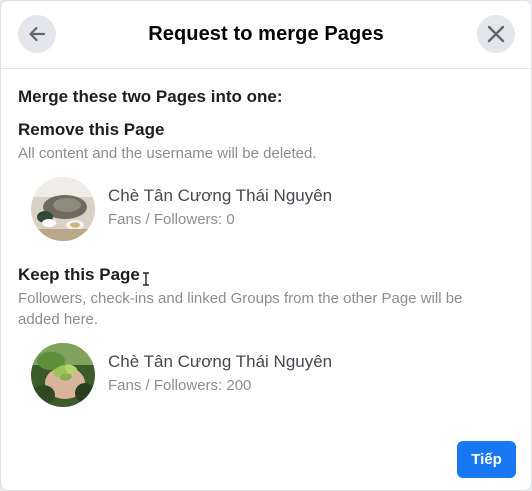 Image resolution: width=532 pixels, height=491 pixels. What do you see at coordinates (63, 209) in the screenshot?
I see `remove-page-avatar` at bounding box center [63, 209].